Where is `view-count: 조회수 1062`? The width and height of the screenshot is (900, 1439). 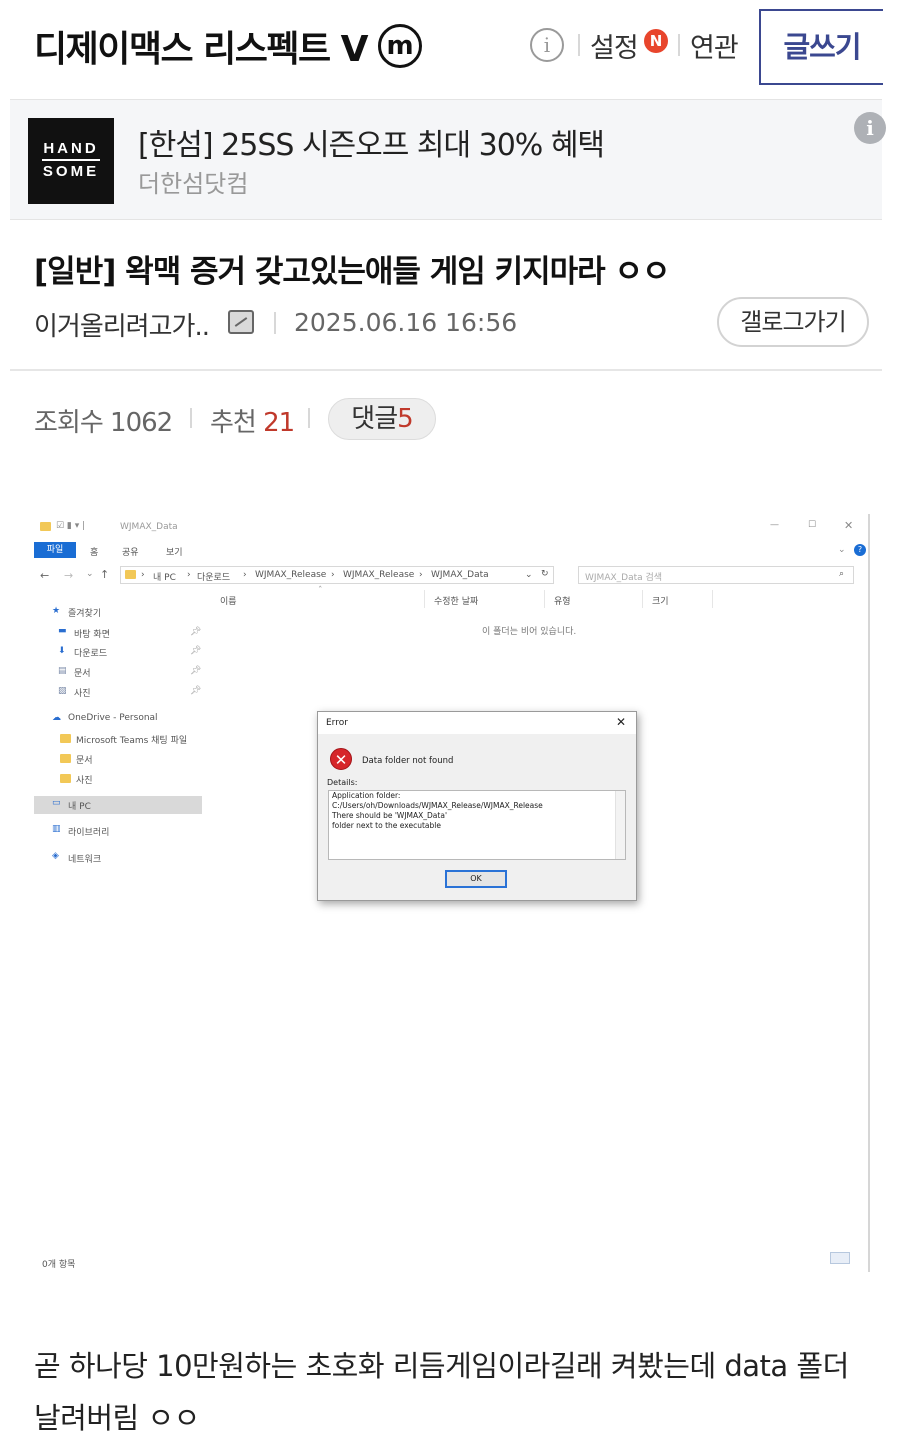
view-count: 조회수 1062 is located at coordinates (103, 423).